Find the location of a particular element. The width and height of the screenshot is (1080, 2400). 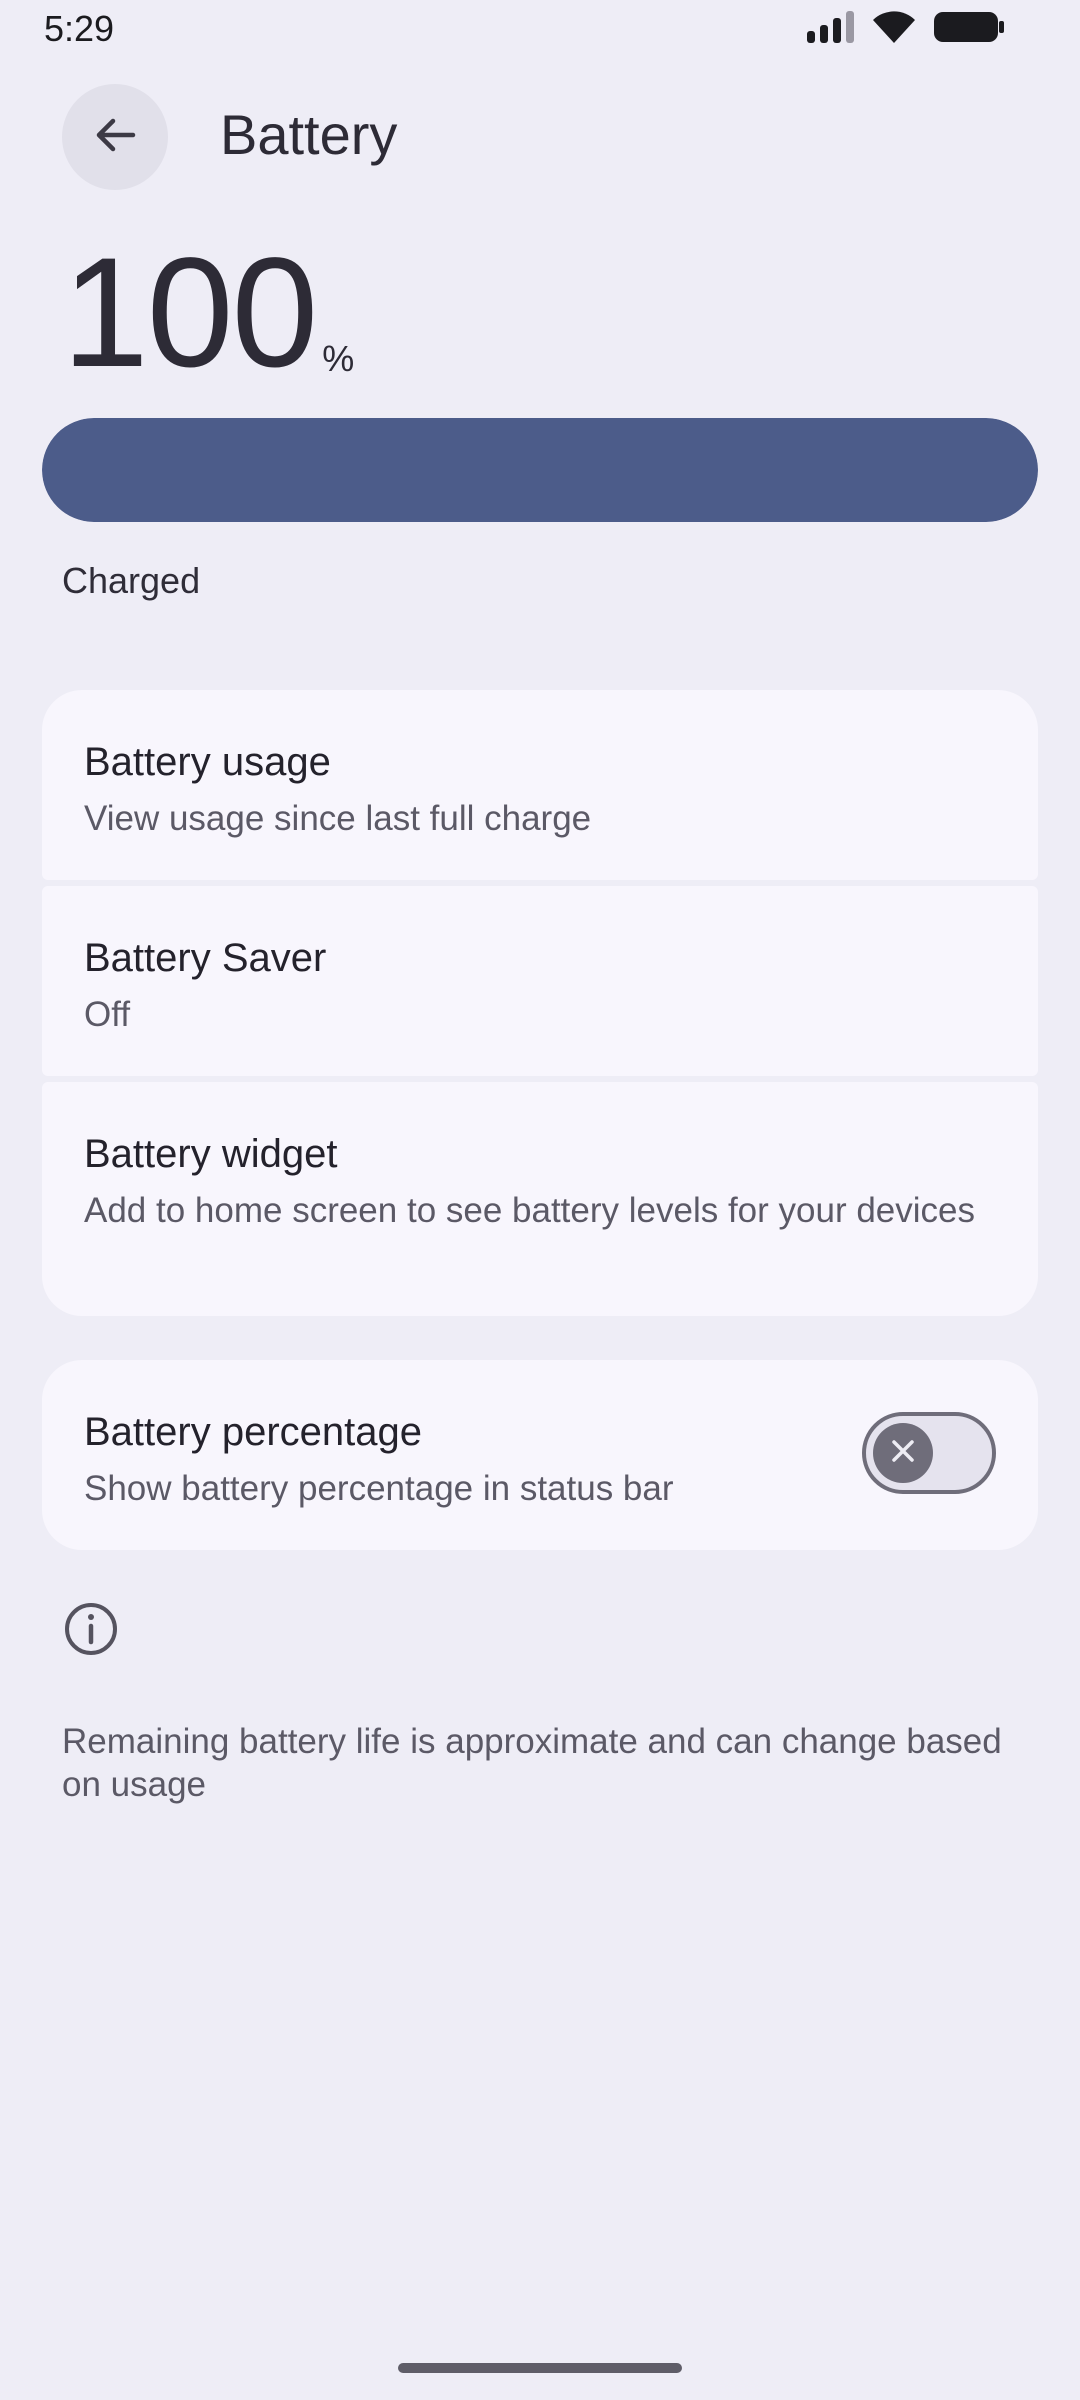

battery-level-bar is located at coordinates (540, 470).